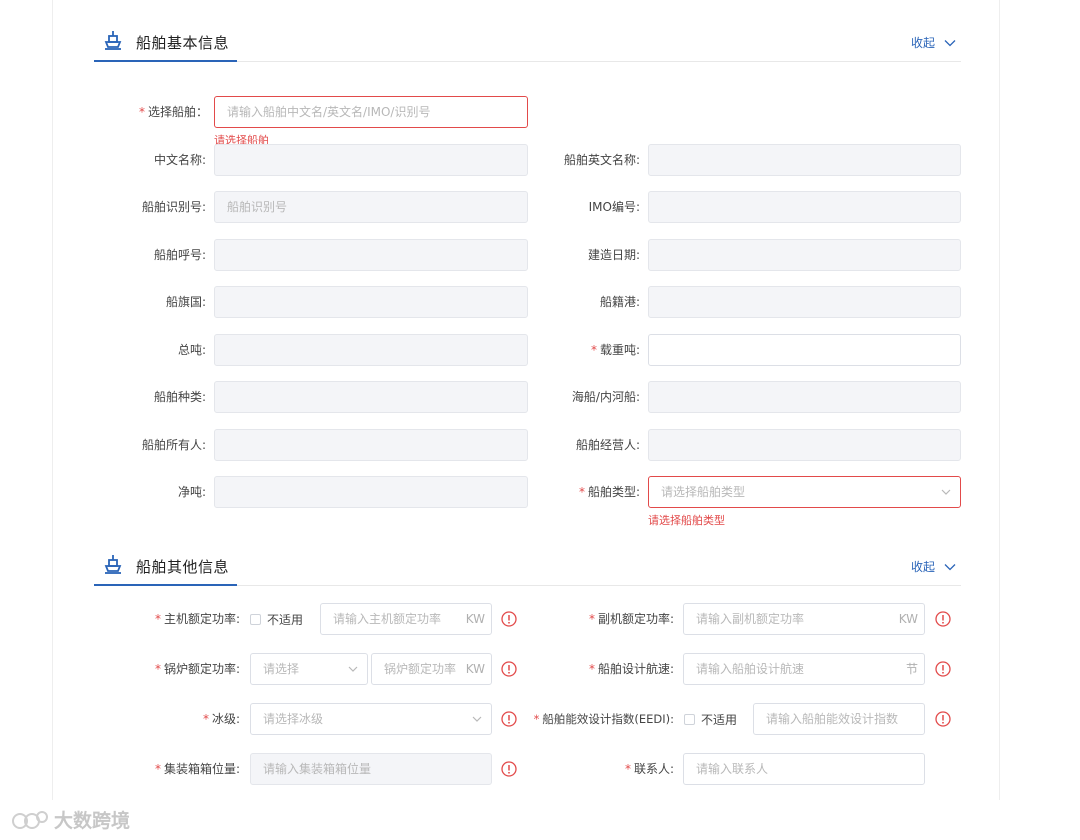 This screenshot has height=840, width=1080. What do you see at coordinates (605, 397) in the screenshot?
I see `sea-river-label: 海船/内河船:` at bounding box center [605, 397].